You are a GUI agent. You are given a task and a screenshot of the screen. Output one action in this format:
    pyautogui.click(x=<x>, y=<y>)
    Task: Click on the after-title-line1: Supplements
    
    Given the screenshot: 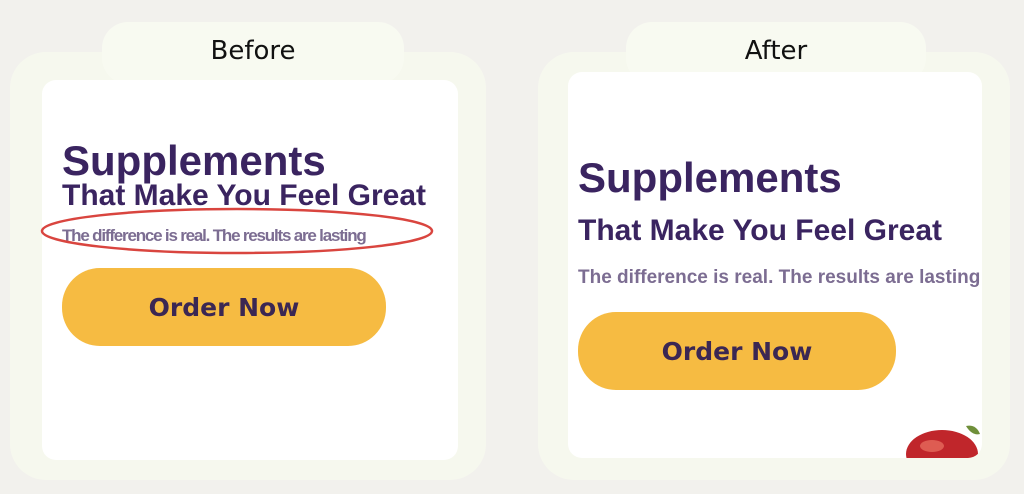 What is the action you would take?
    pyautogui.click(x=710, y=177)
    